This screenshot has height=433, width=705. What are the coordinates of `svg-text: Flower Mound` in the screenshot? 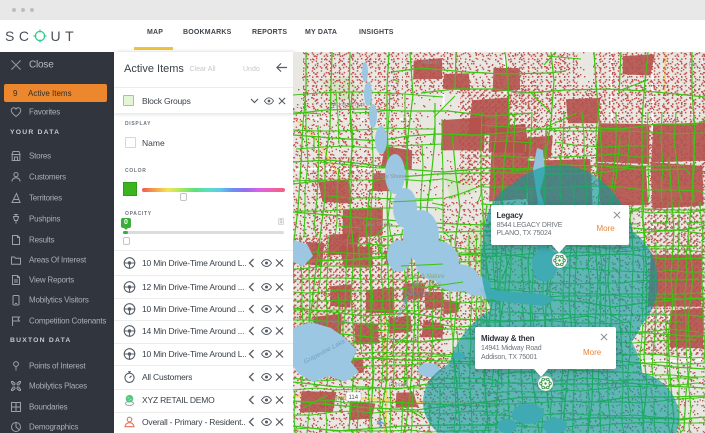 It's located at (330, 323).